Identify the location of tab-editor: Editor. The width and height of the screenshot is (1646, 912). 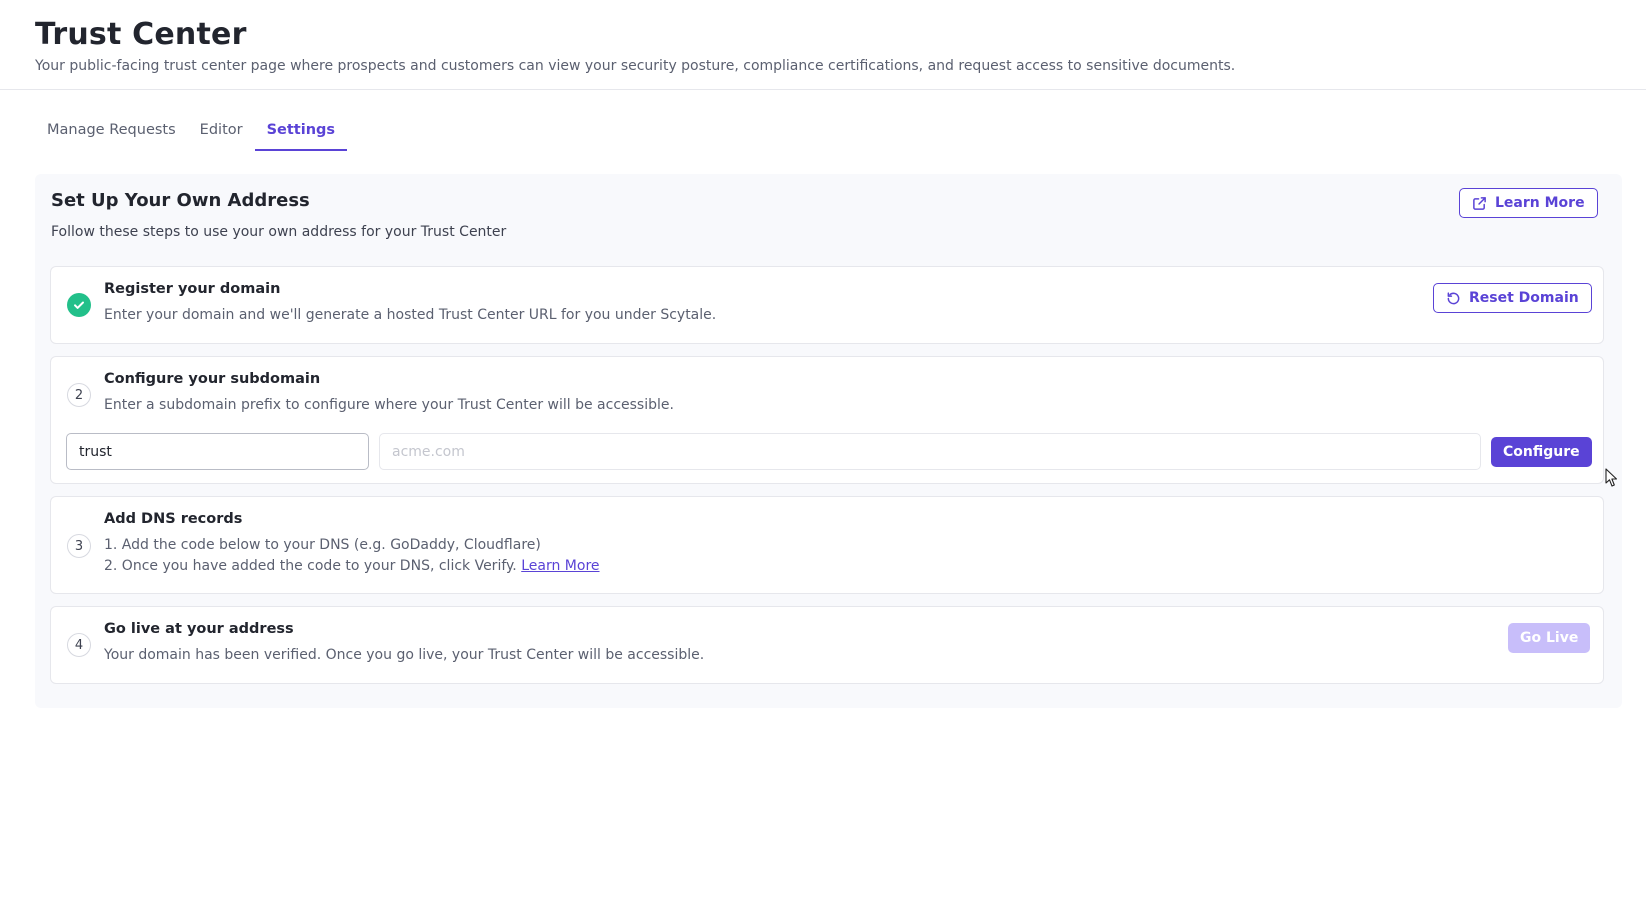
(221, 131).